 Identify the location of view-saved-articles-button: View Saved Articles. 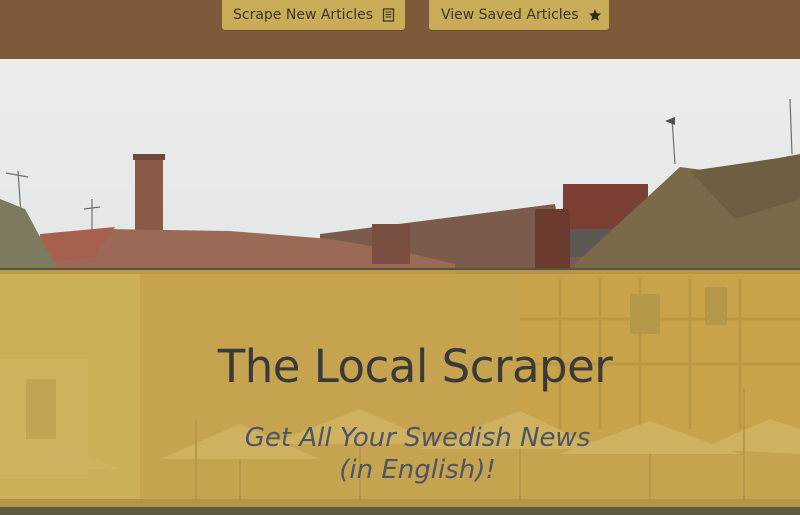
(519, 15).